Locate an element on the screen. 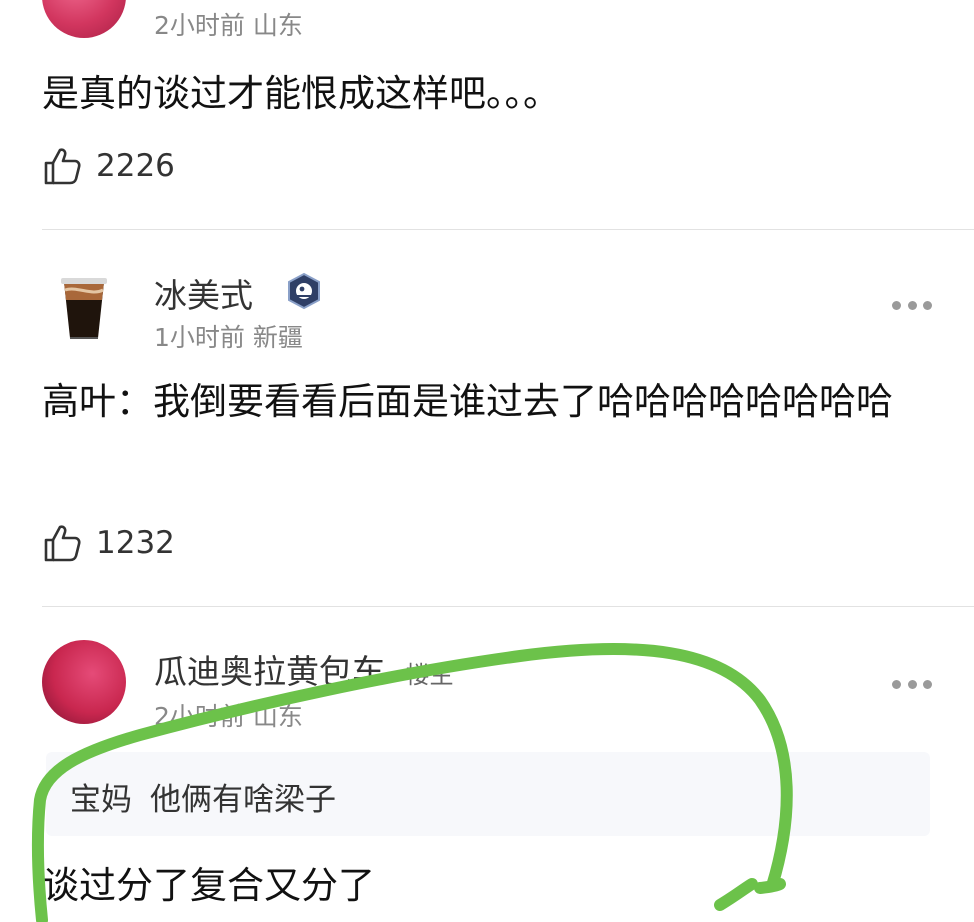 This screenshot has height=922, width=974. comment-meta: 1小时前 新疆 is located at coordinates (228, 337).